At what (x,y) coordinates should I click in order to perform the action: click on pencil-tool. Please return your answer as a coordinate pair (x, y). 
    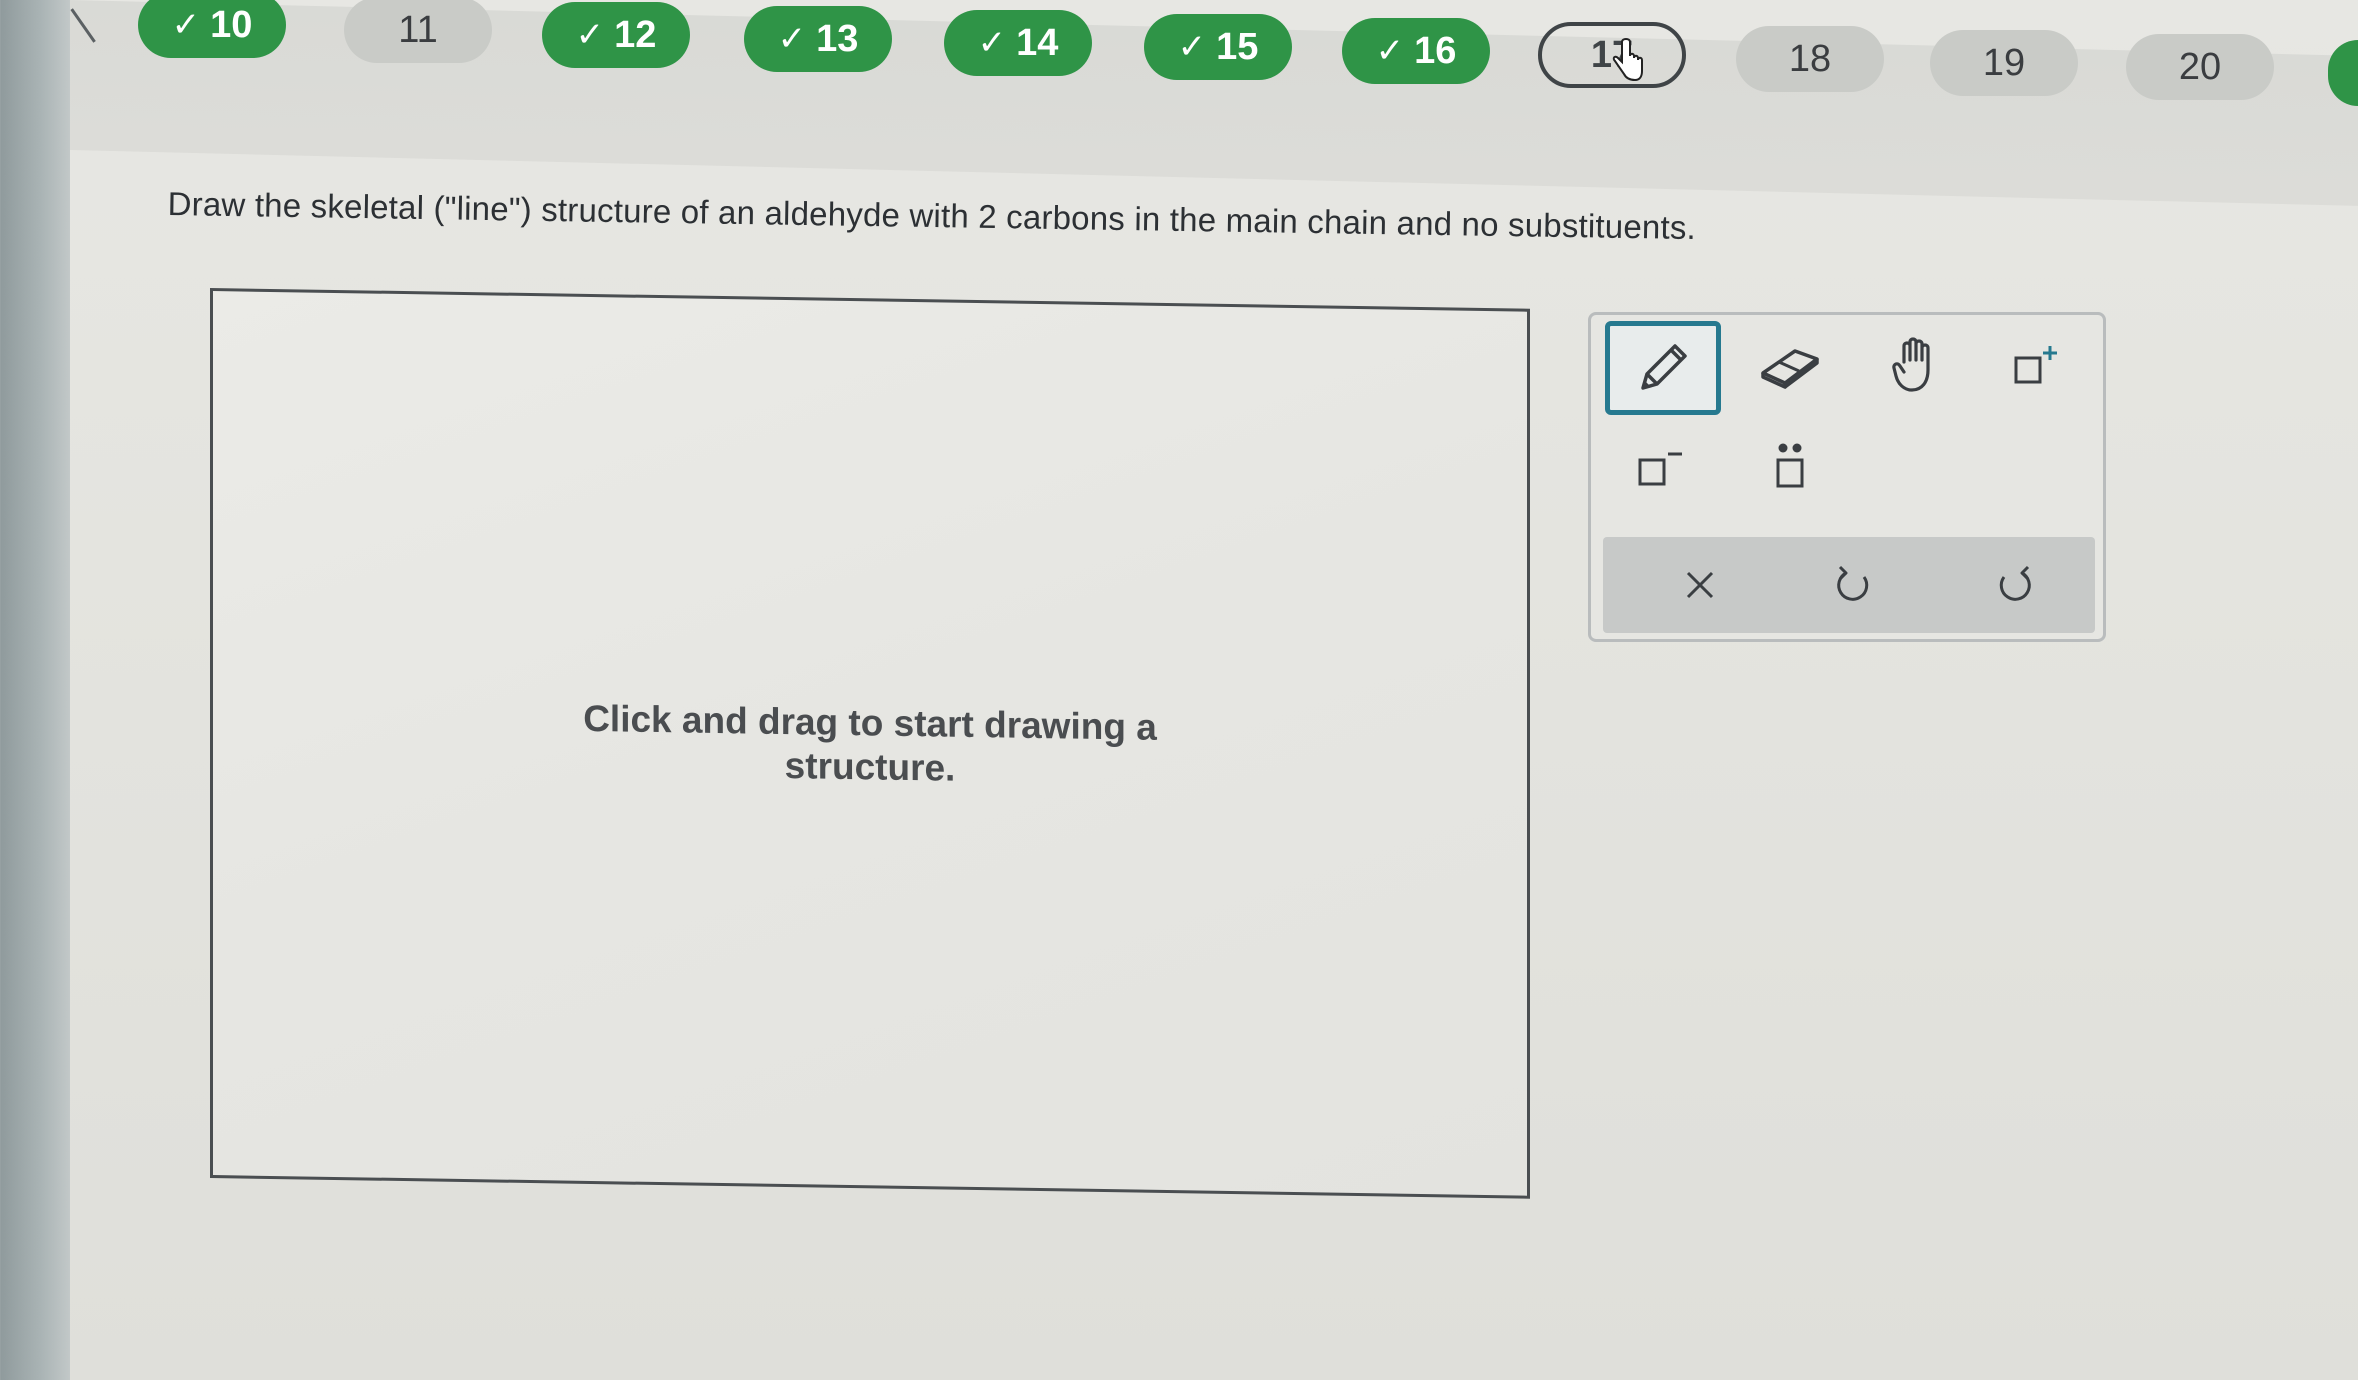
    Looking at the image, I should click on (1663, 368).